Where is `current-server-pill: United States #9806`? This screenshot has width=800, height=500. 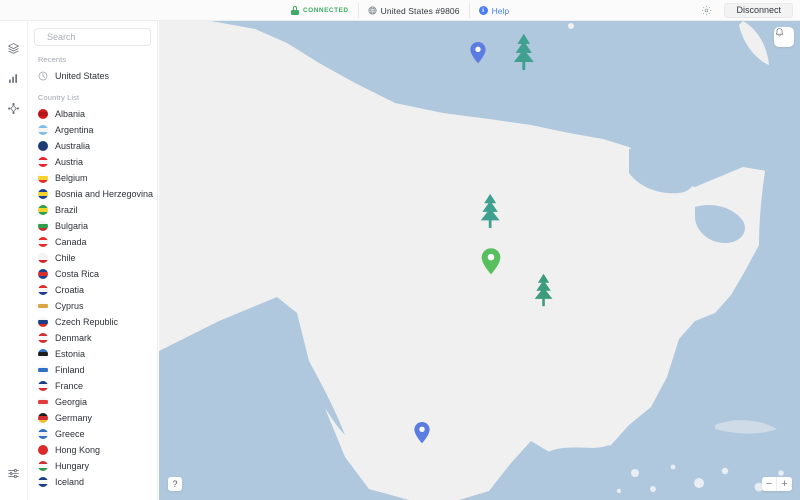 current-server-pill: United States #9806 is located at coordinates (413, 10).